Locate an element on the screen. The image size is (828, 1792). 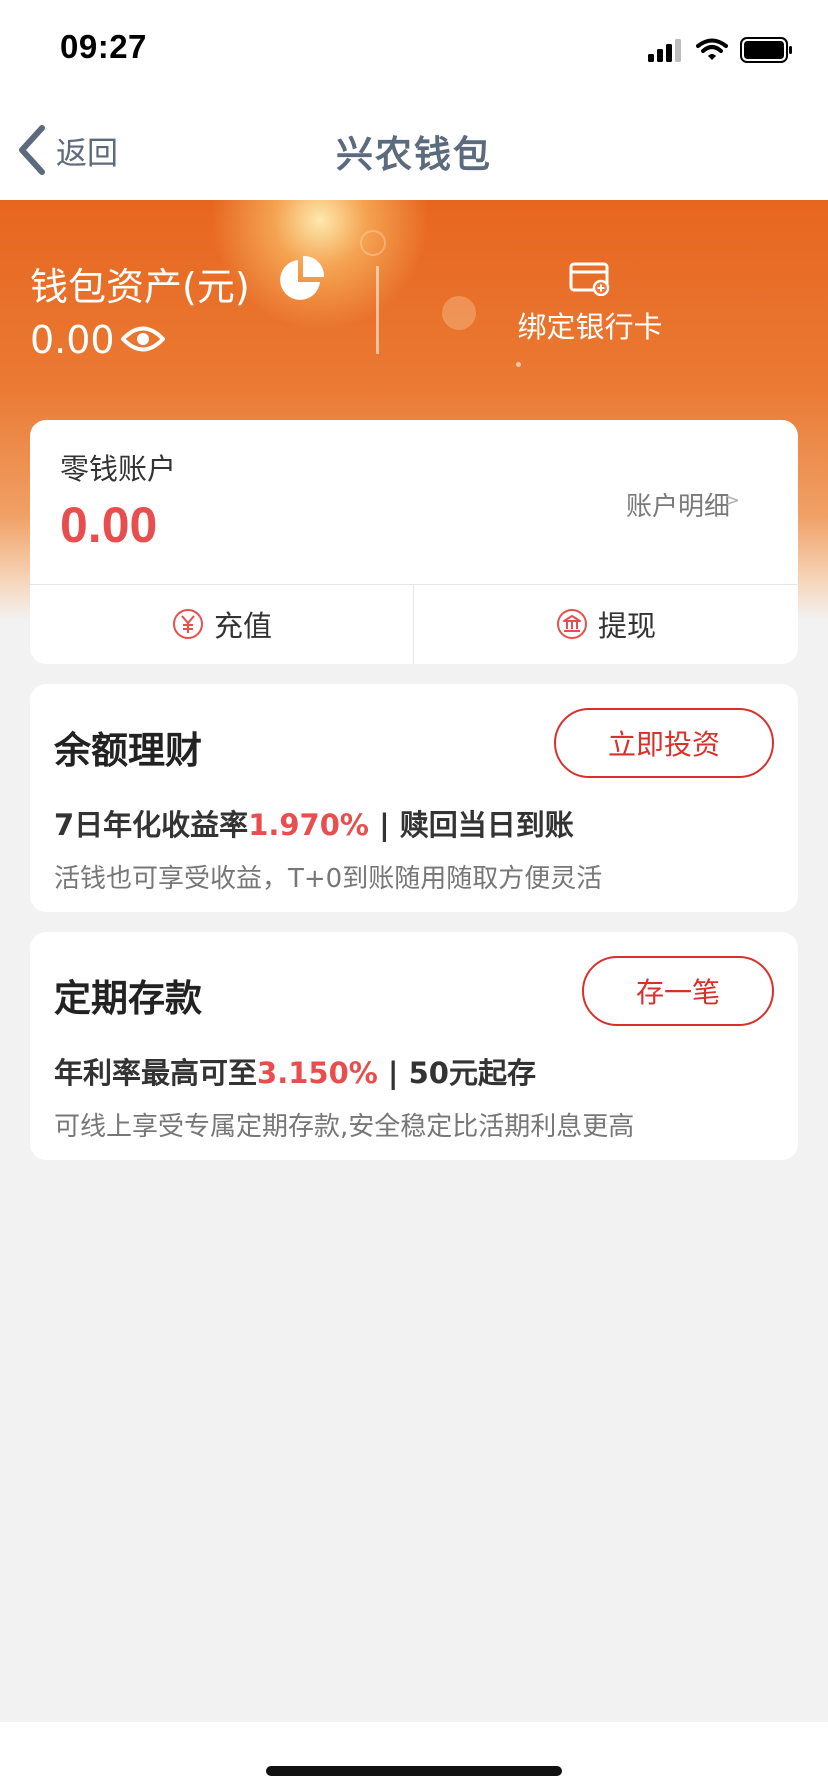
chevron-right-icon: > is located at coordinates (732, 500).